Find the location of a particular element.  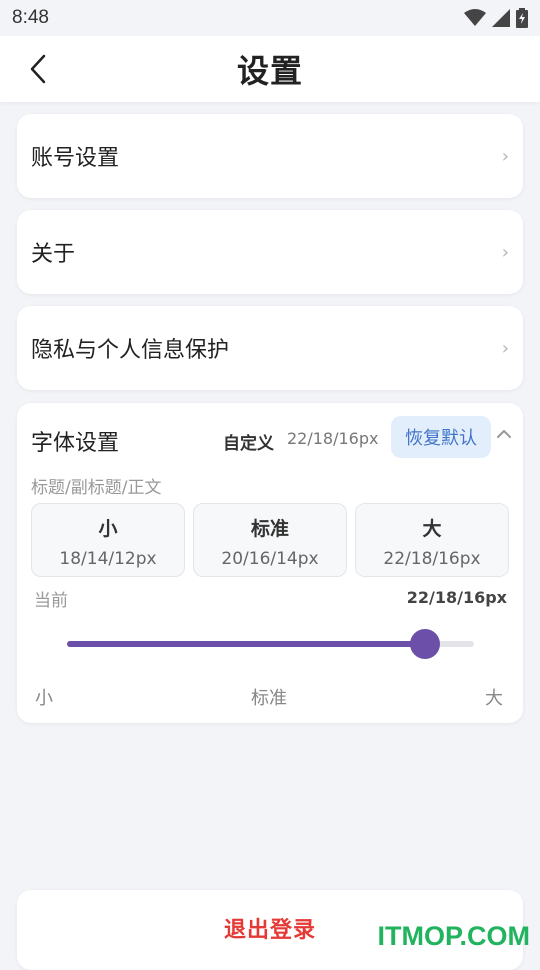

back-arrow-icon is located at coordinates (38, 69).